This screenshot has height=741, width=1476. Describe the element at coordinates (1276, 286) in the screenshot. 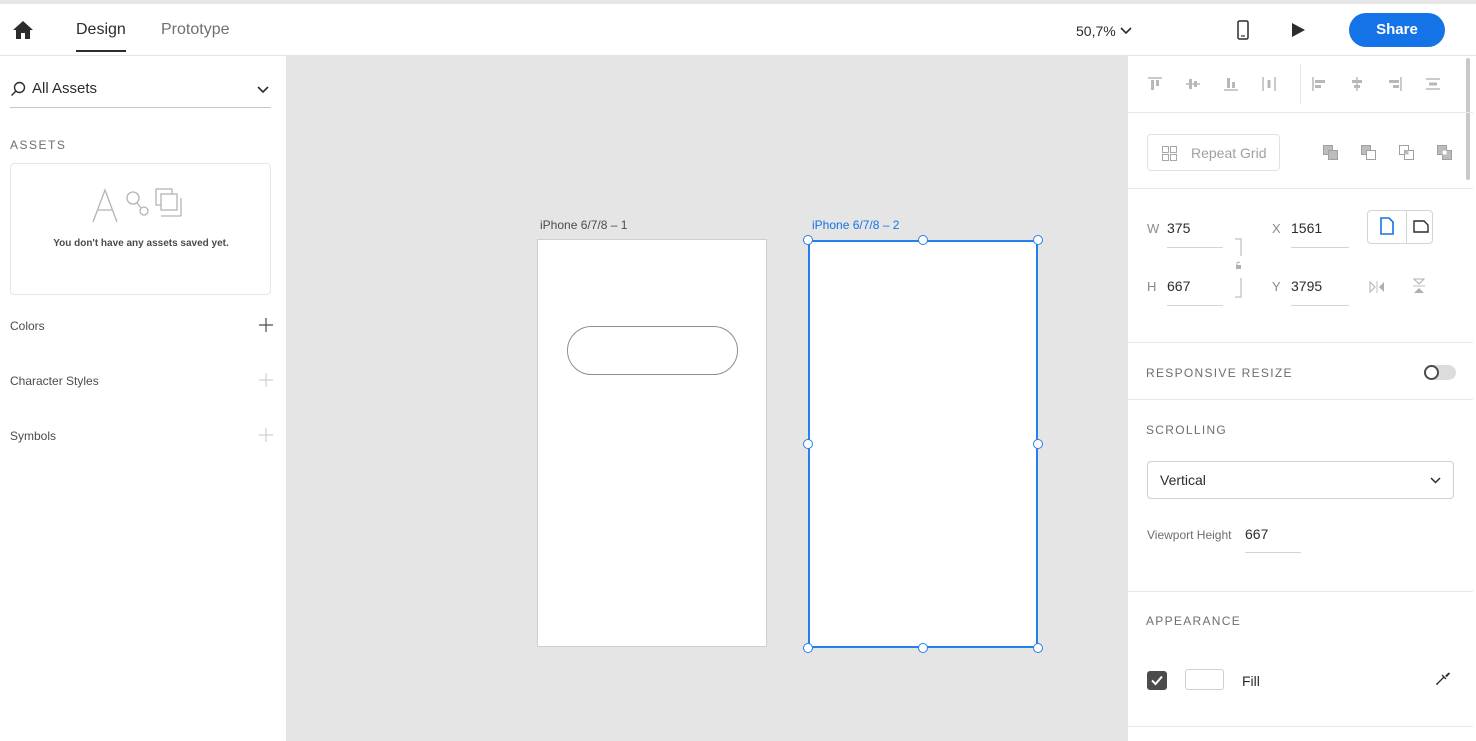

I see `y-label: Y` at that location.